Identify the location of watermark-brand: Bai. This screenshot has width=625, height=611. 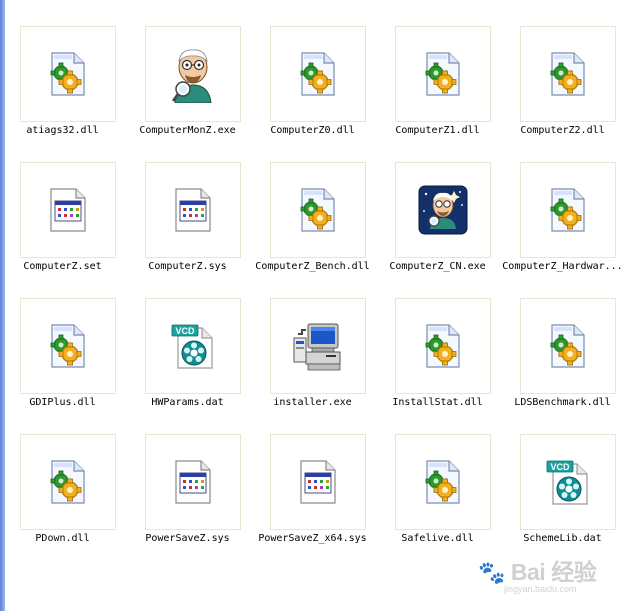
(528, 572).